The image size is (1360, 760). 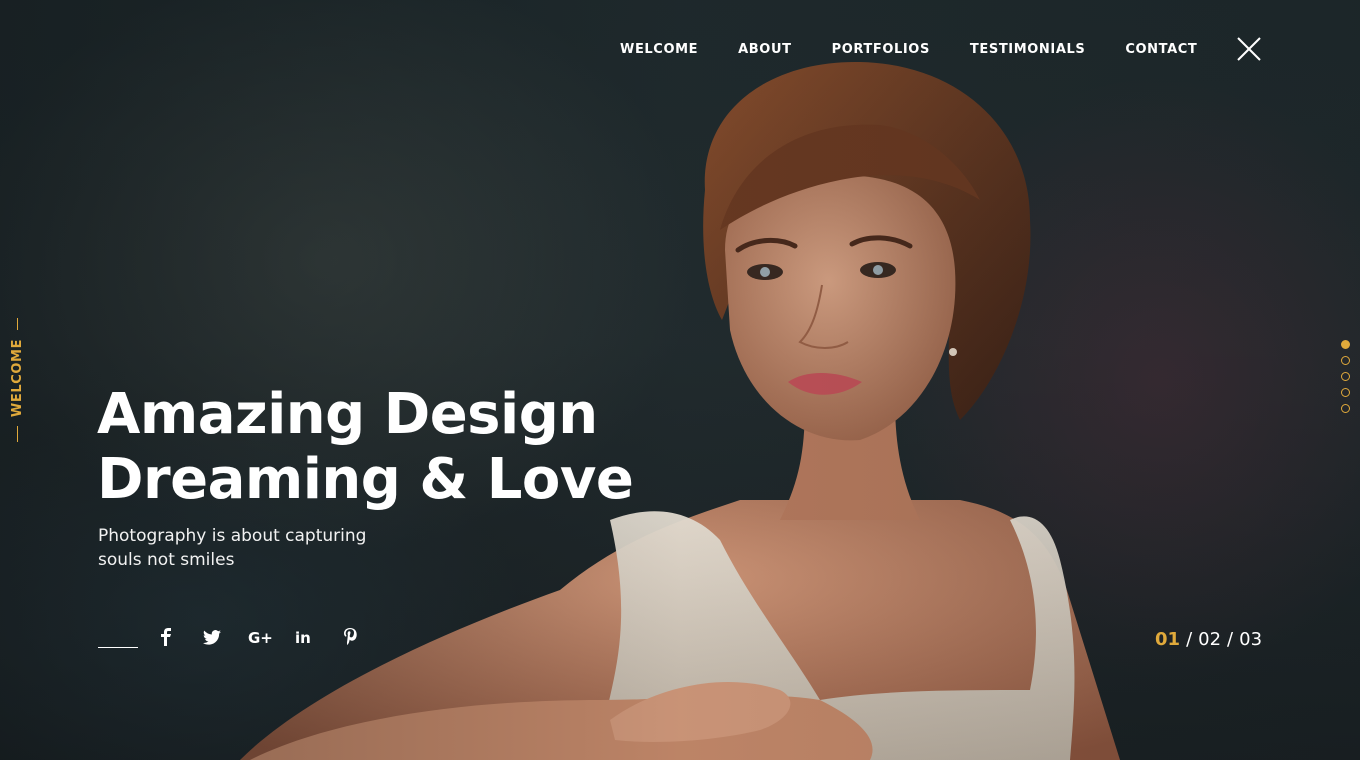 I want to click on slide-counter-current: 01, so click(x=1167, y=639).